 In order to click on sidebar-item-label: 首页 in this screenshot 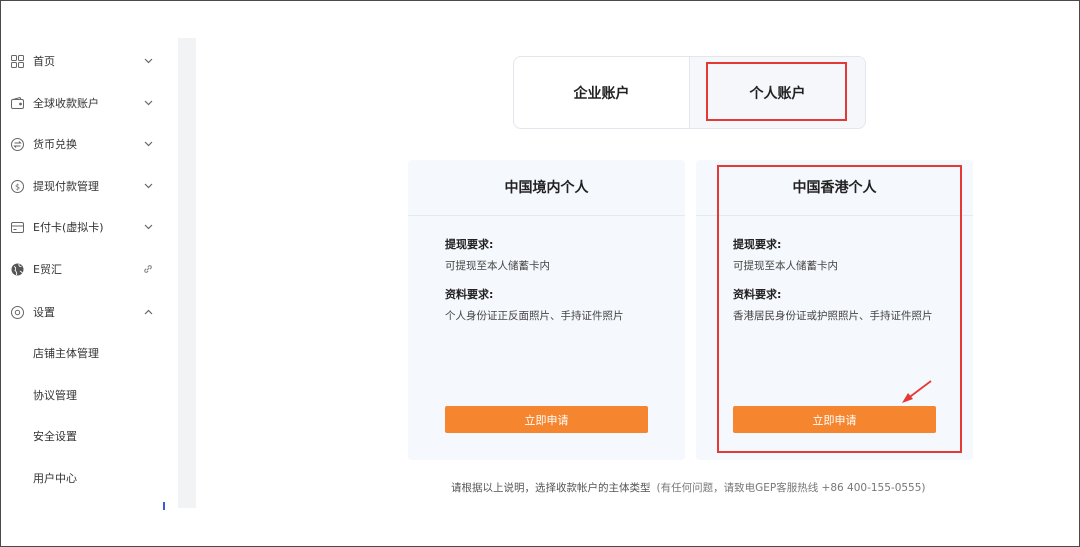, I will do `click(44, 61)`.